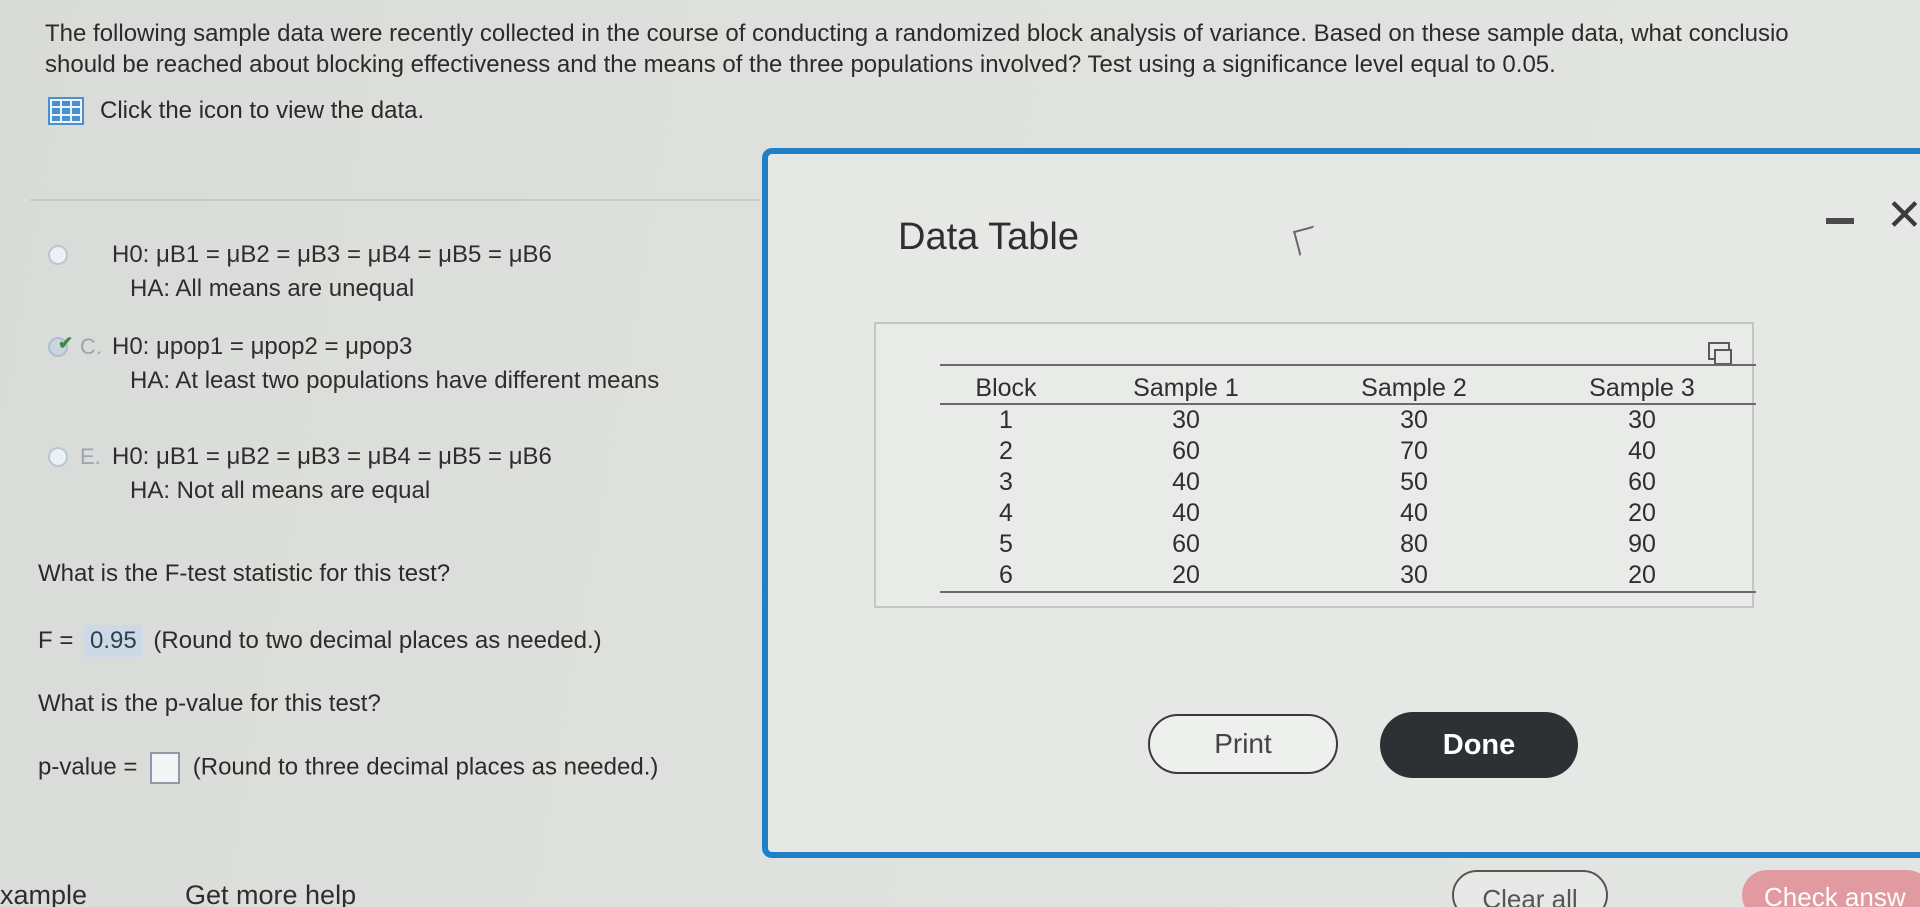 This screenshot has width=1920, height=907. What do you see at coordinates (1642, 544) in the screenshot?
I see `cell: 90` at bounding box center [1642, 544].